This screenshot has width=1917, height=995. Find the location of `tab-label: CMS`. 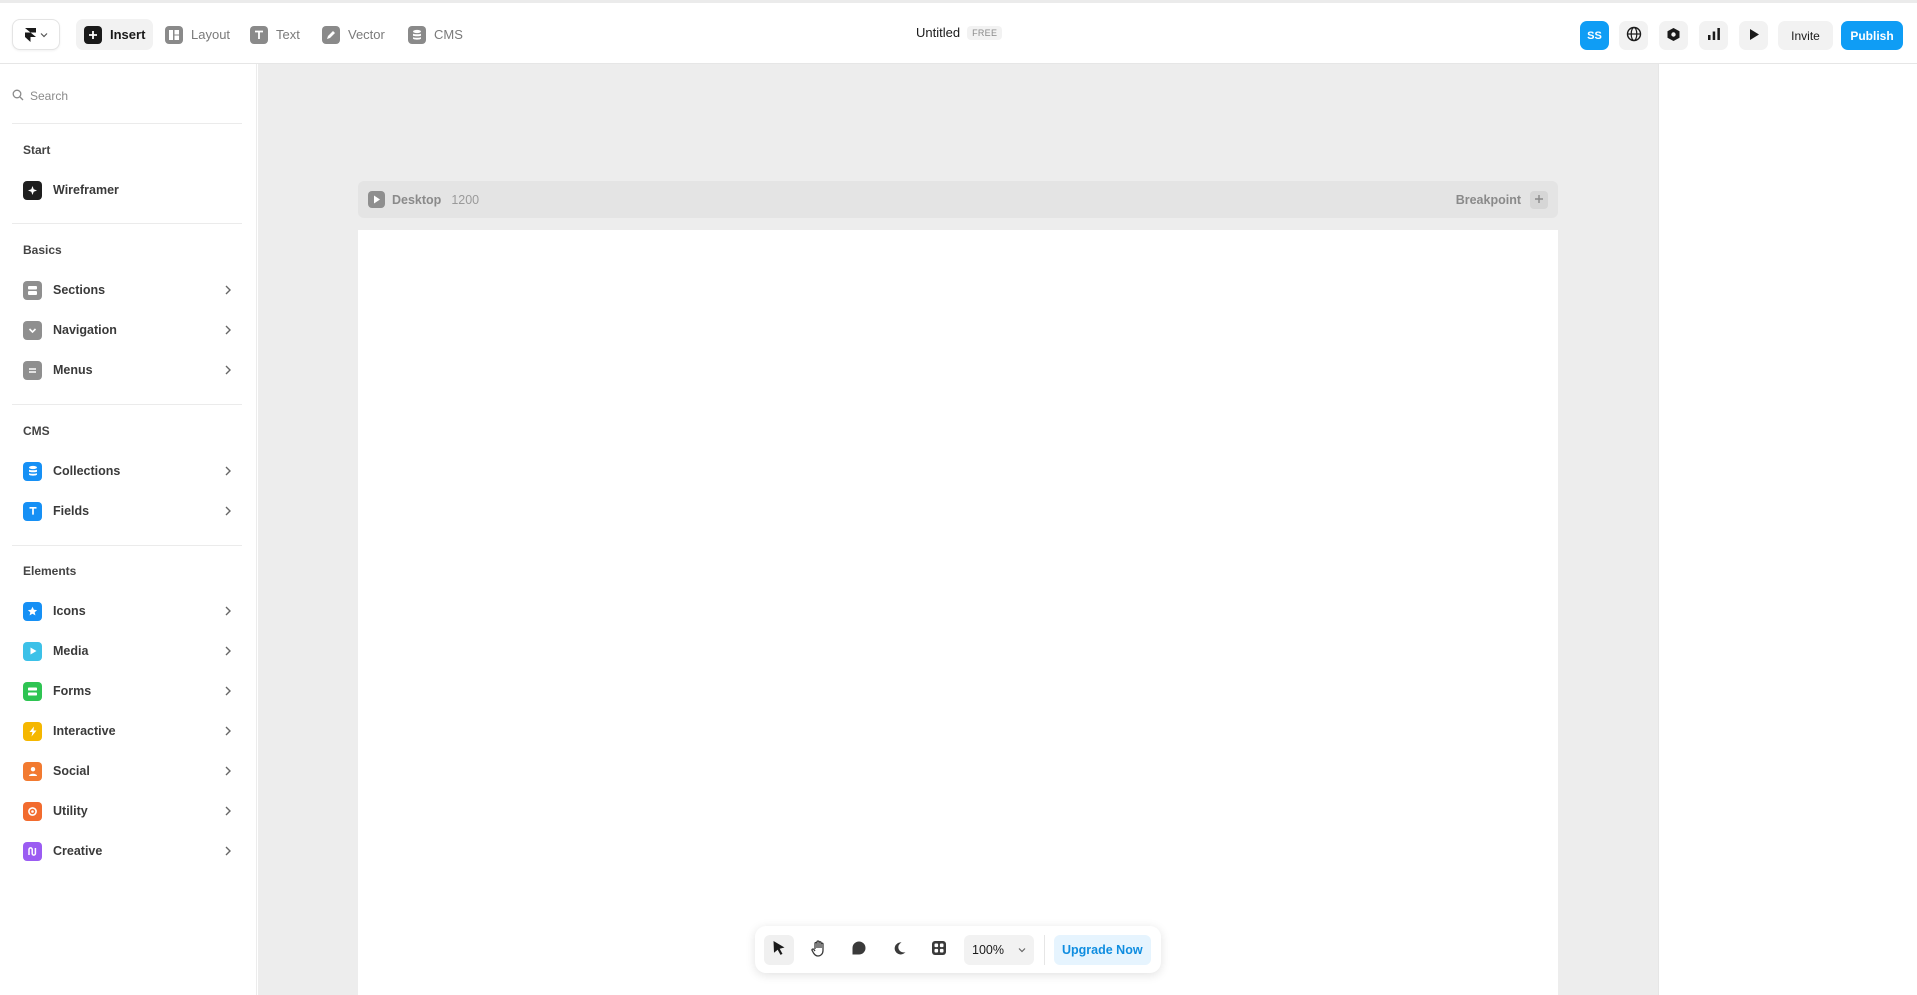

tab-label: CMS is located at coordinates (448, 34).